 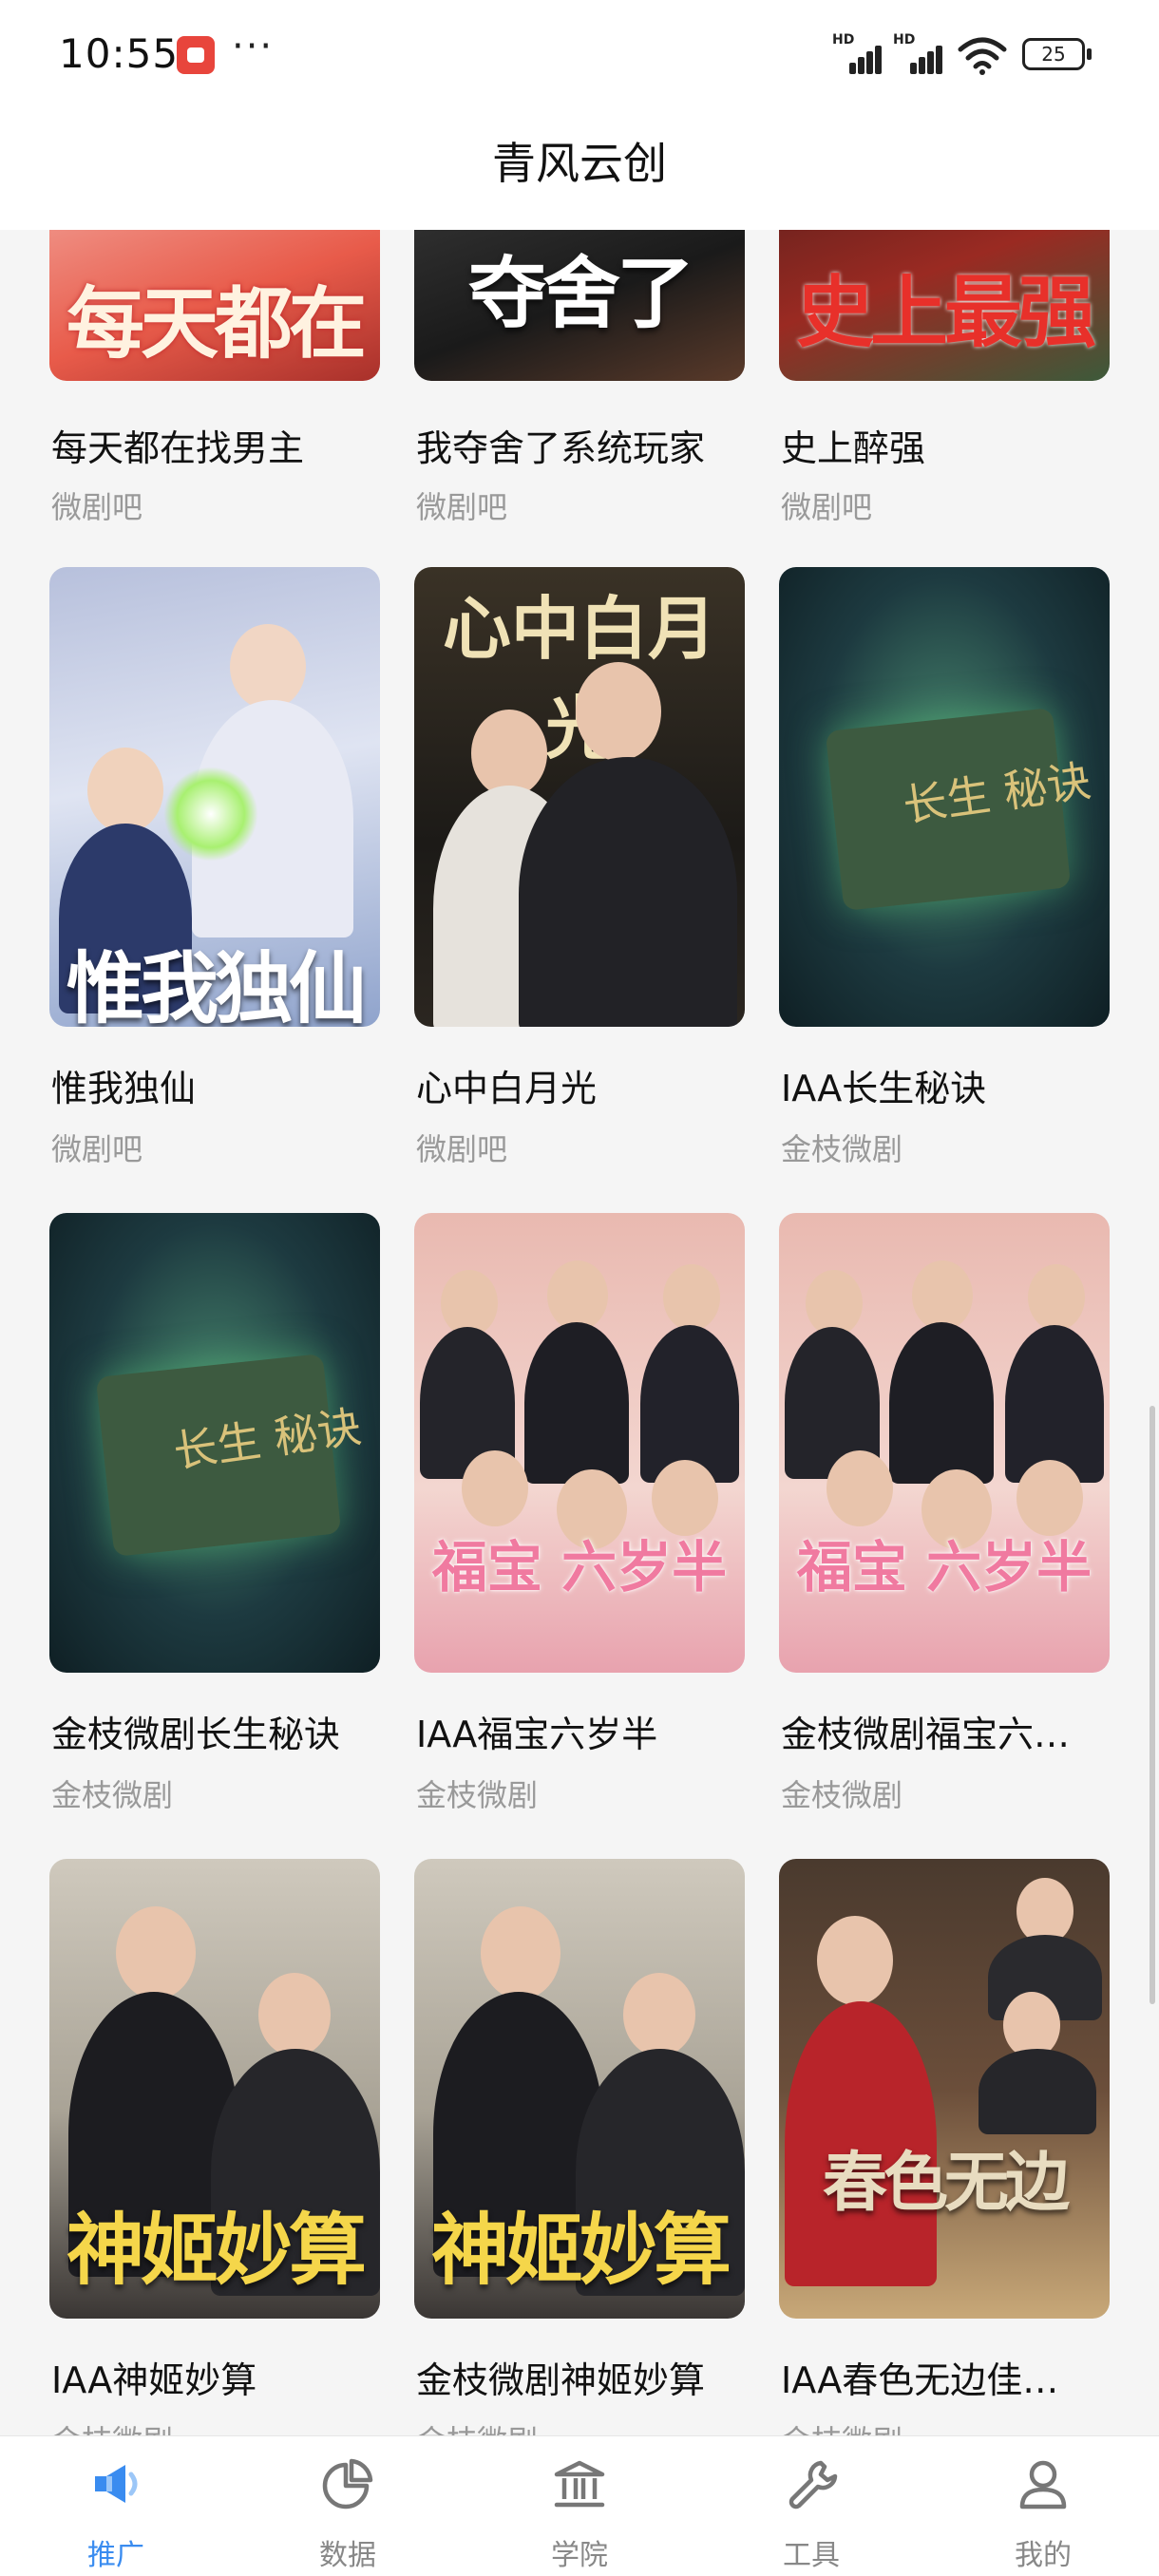 I want to click on drama-cover: 春色无边, so click(x=944, y=2089).